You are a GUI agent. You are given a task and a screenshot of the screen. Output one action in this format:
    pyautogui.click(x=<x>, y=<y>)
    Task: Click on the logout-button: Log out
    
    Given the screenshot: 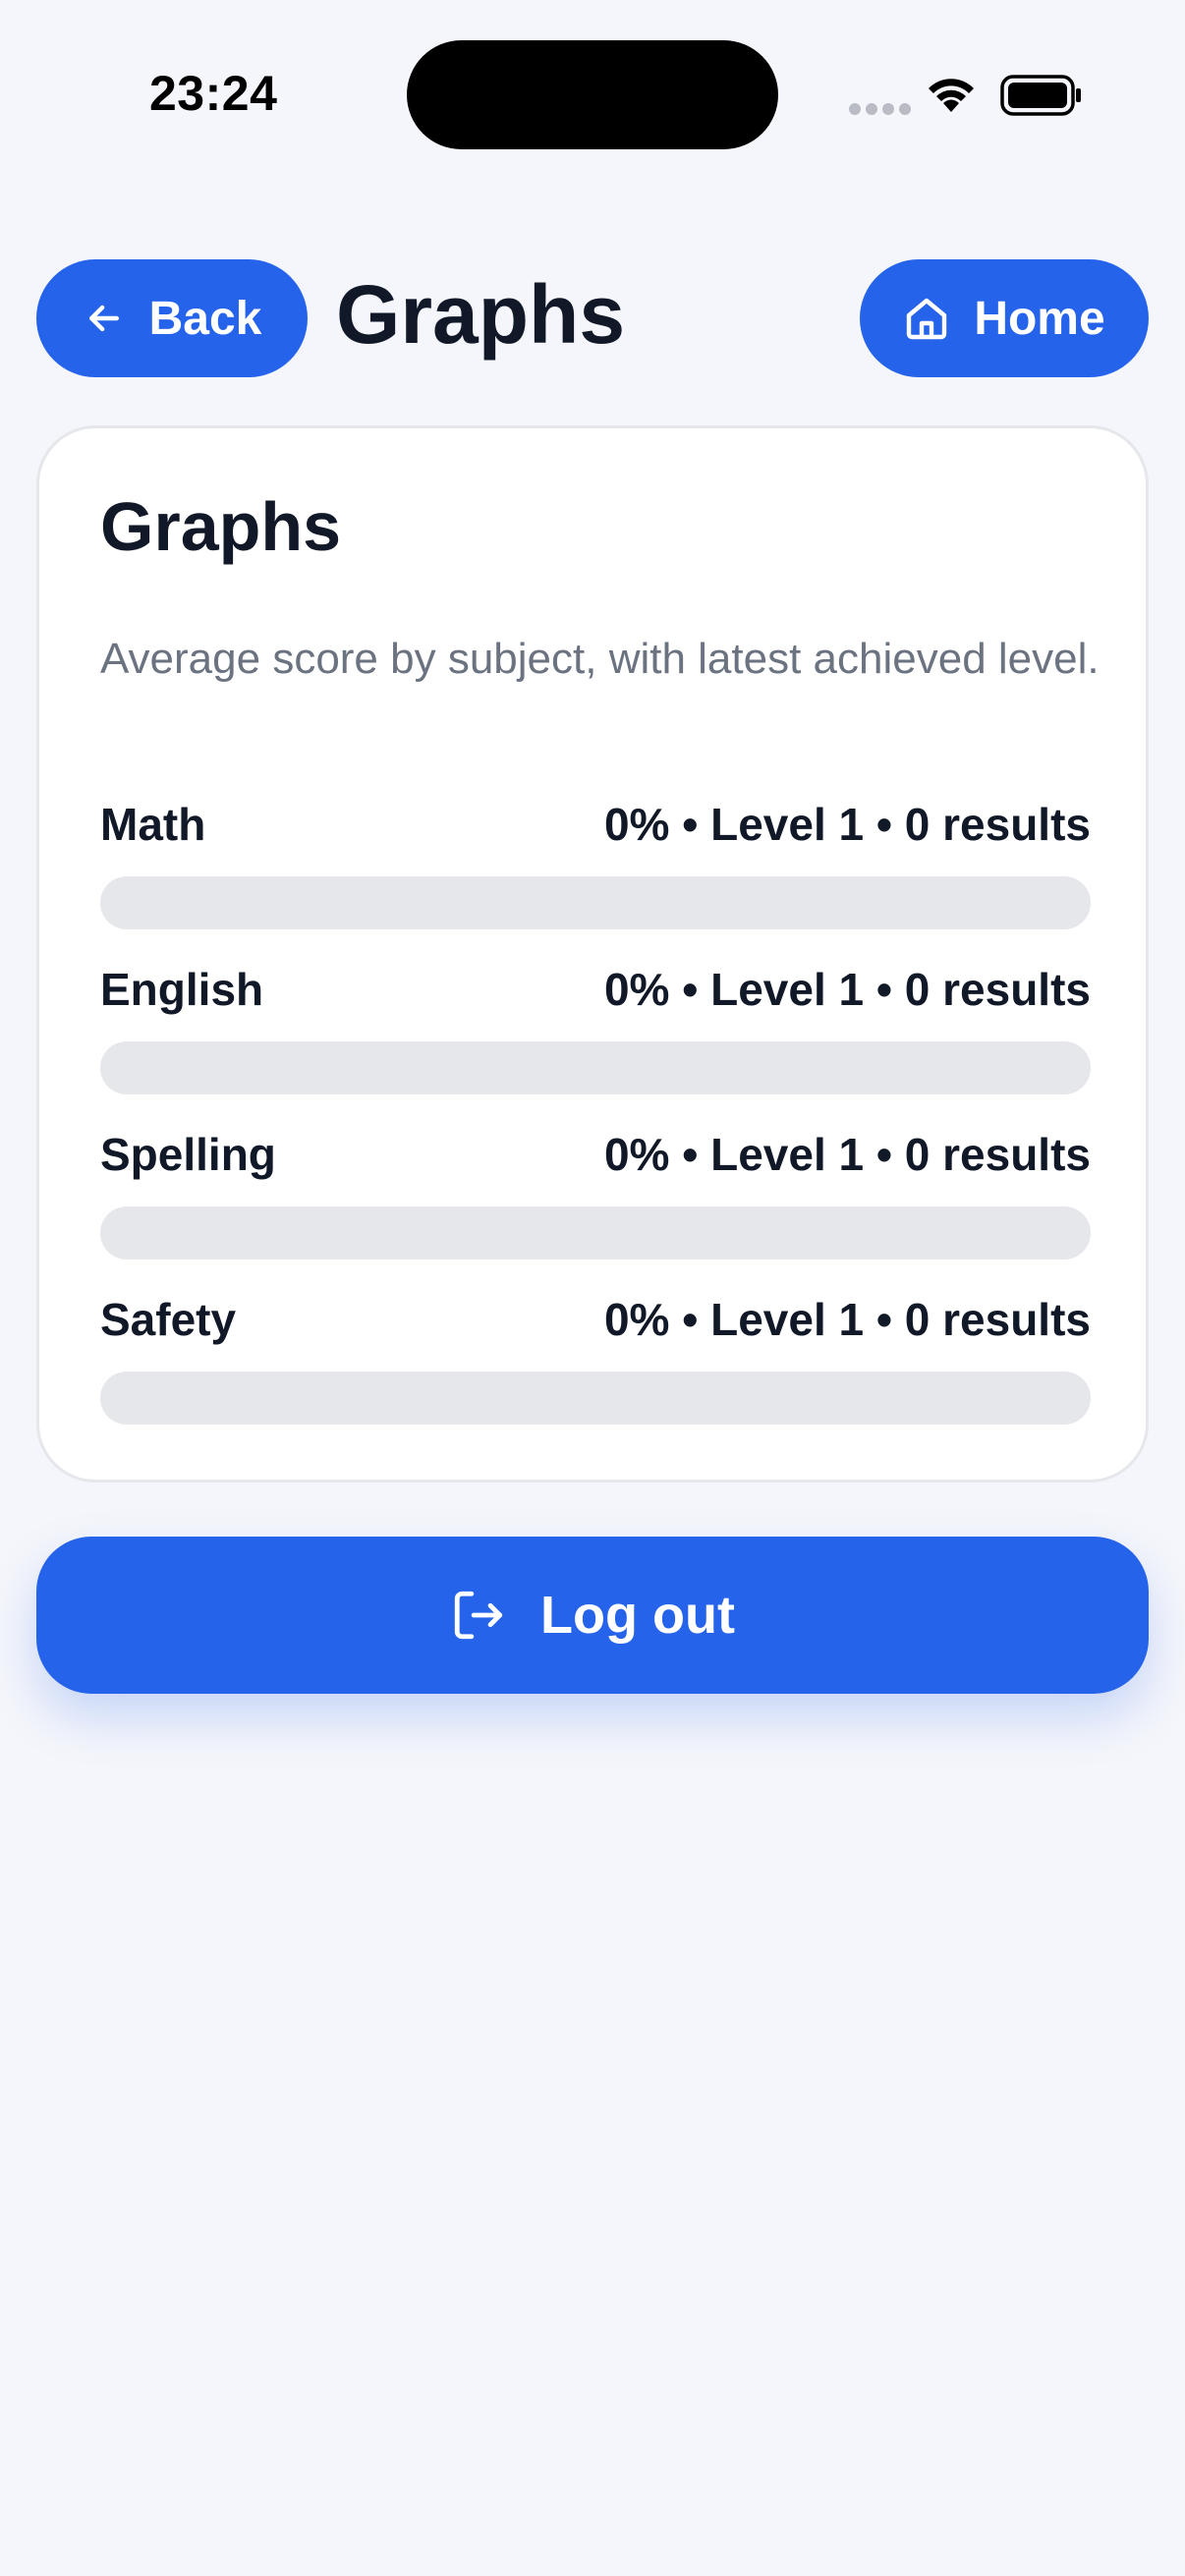 What is the action you would take?
    pyautogui.click(x=592, y=1615)
    